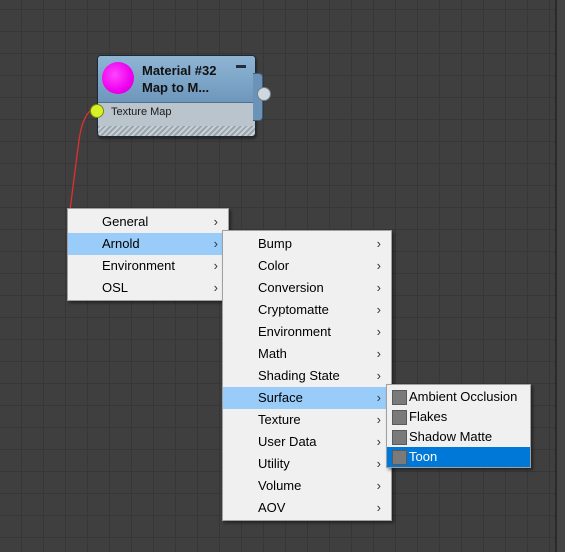 This screenshot has width=565, height=552. Describe the element at coordinates (272, 507) in the screenshot. I see `menu-item-label: AOV` at that location.